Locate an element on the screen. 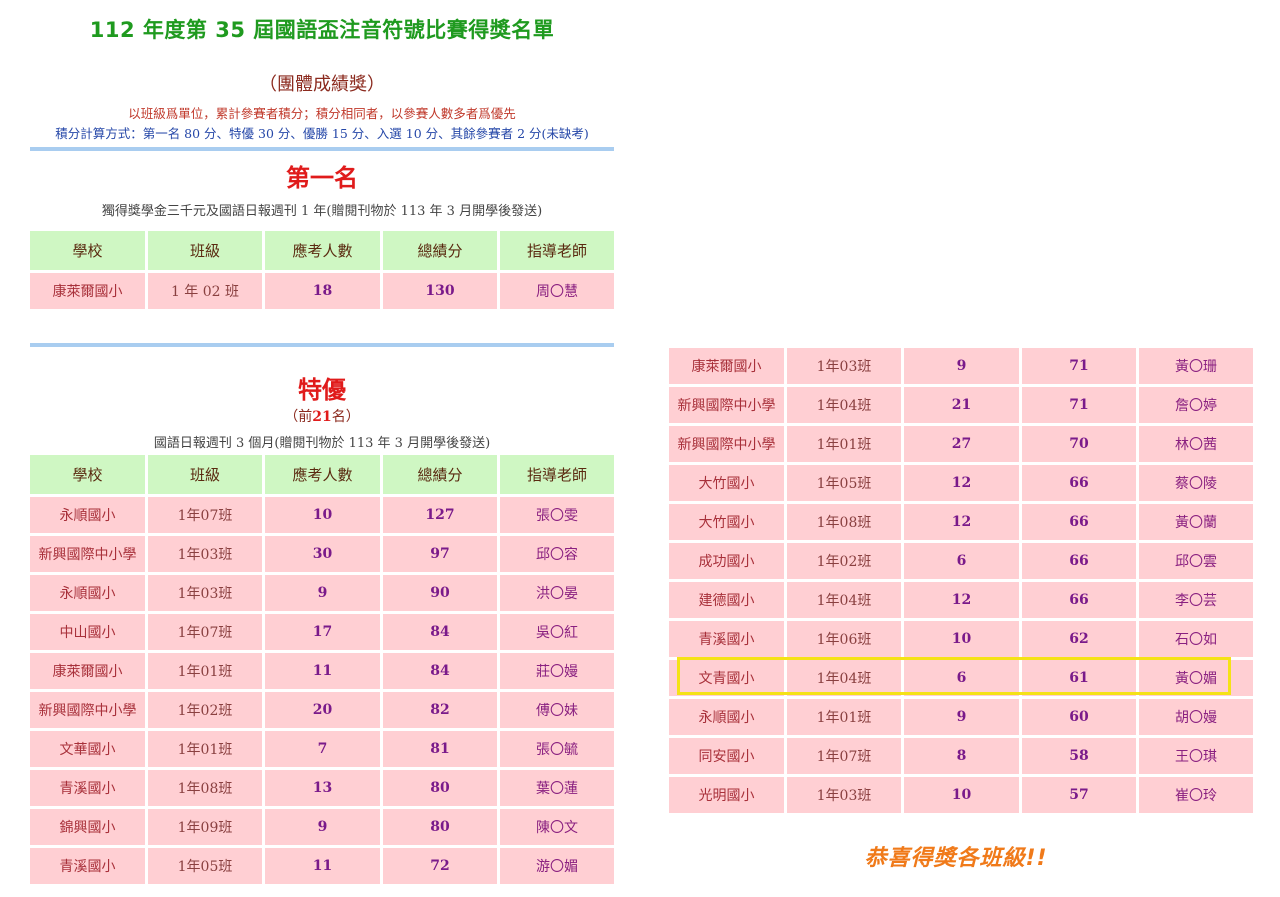  total-score-cell: 82 is located at coordinates (440, 710).